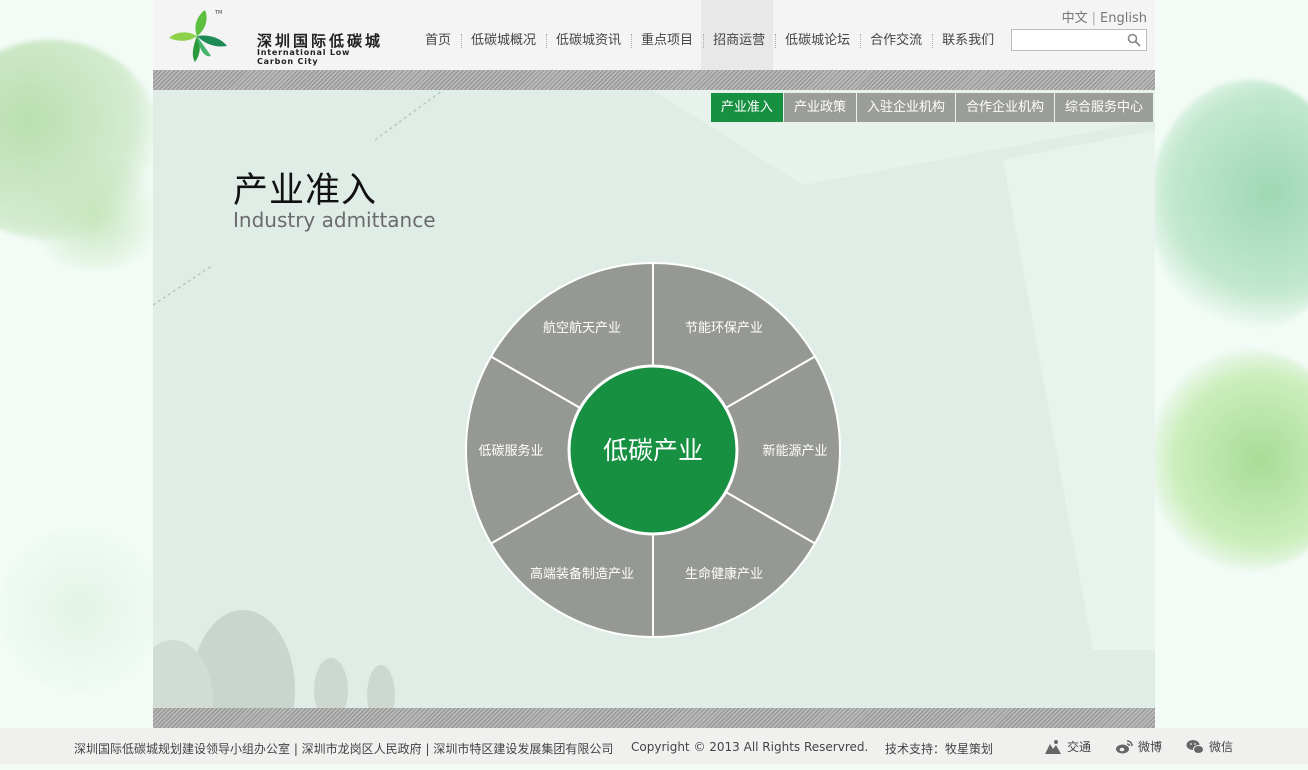  What do you see at coordinates (1124, 746) in the screenshot?
I see `weibo-icon` at bounding box center [1124, 746].